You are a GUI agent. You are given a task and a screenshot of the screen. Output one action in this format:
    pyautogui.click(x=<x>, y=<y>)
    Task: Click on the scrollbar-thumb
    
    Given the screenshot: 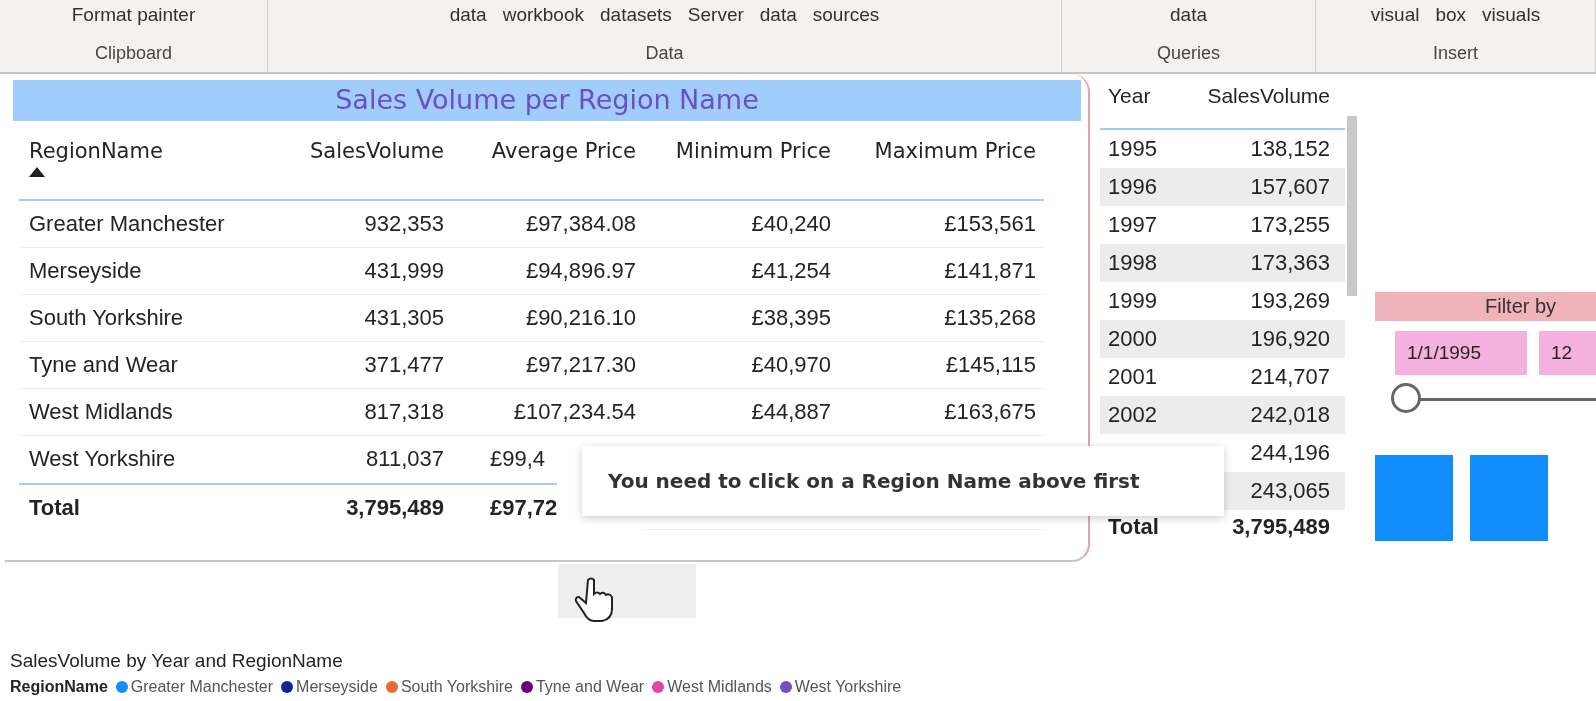 What is the action you would take?
    pyautogui.click(x=1352, y=206)
    